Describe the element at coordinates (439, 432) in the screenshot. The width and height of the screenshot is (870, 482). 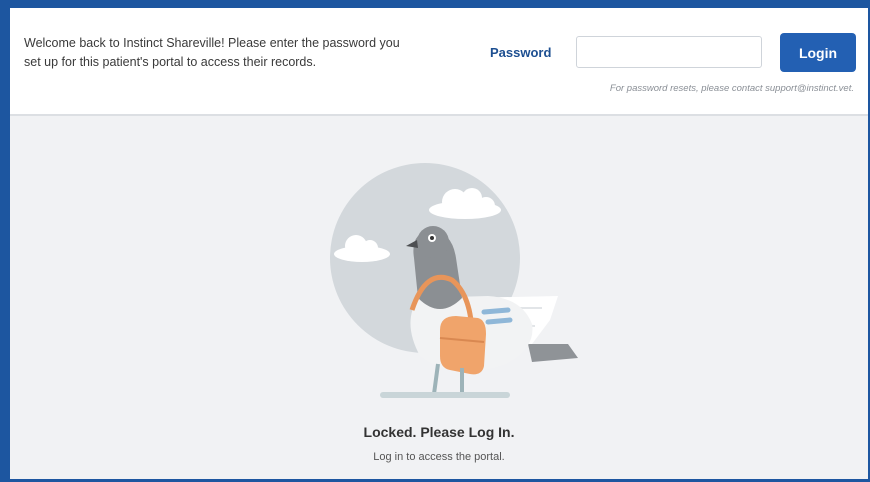
I see `locked-title: Locked. Please Log In.` at that location.